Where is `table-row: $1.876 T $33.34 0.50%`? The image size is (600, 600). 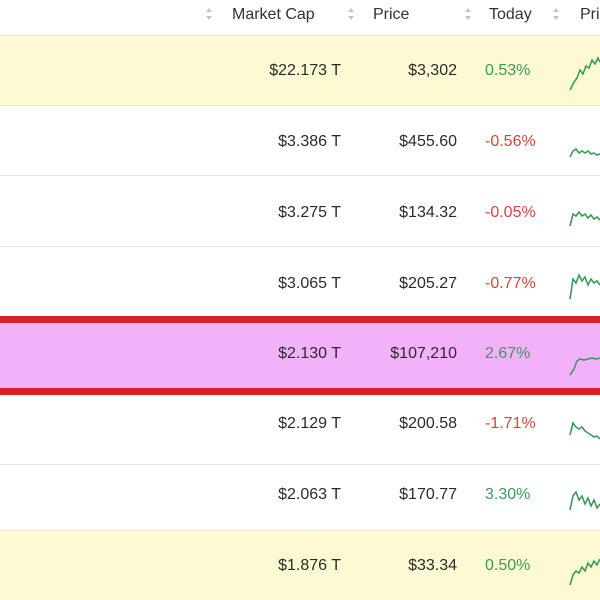
table-row: $1.876 T $33.34 0.50% is located at coordinates (300, 565).